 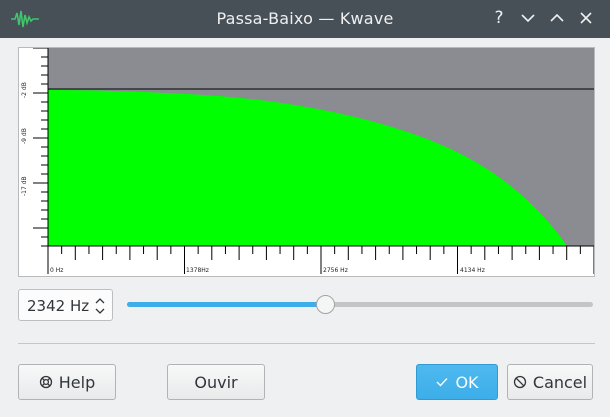 I want to click on checkmark-icon, so click(x=442, y=382).